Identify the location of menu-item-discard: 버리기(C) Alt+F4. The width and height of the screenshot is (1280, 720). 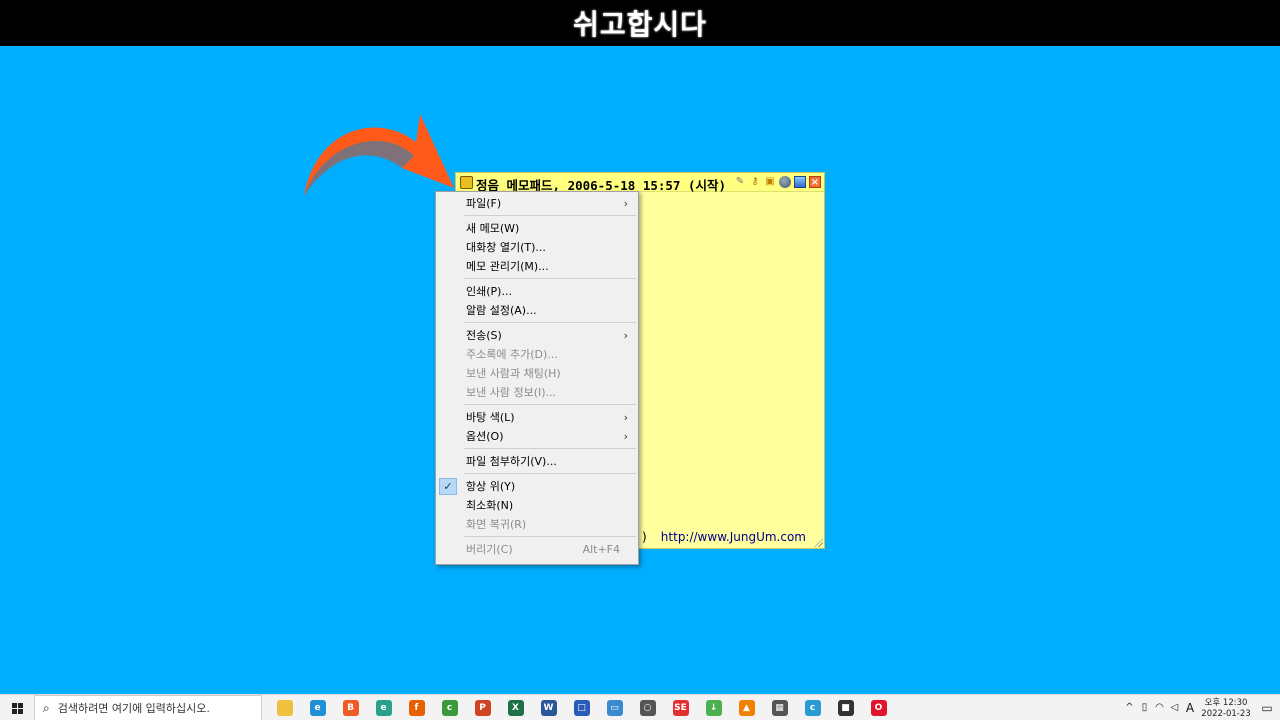
(537, 549).